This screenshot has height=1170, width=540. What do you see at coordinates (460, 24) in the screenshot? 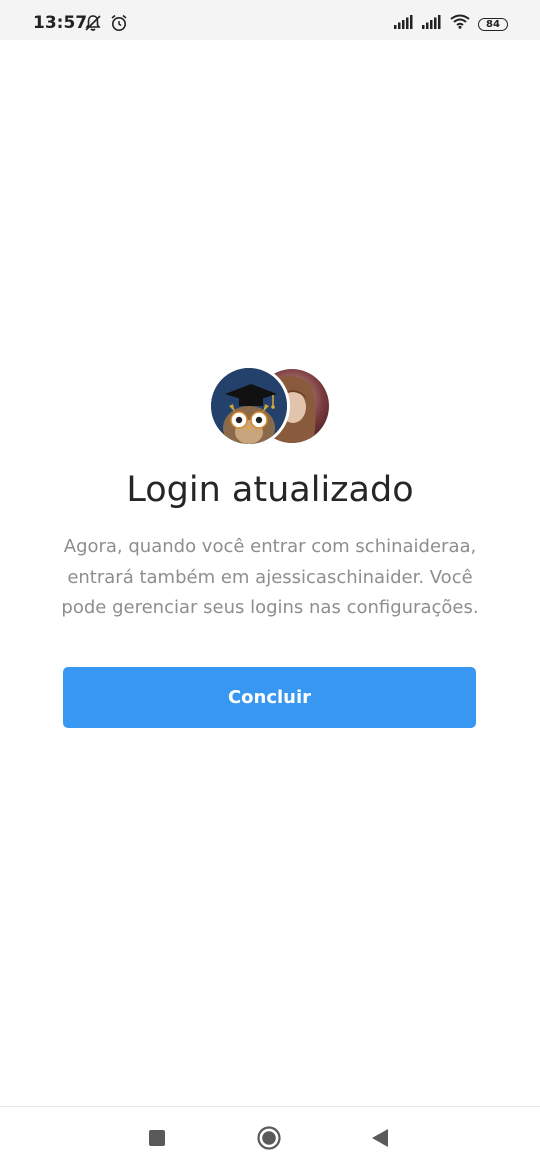
I see `wifi-icon` at bounding box center [460, 24].